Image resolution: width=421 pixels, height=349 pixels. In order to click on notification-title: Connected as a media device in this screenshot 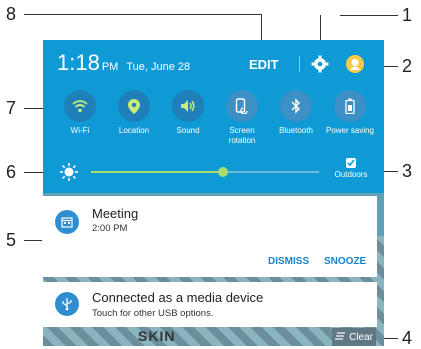, I will do `click(178, 297)`.